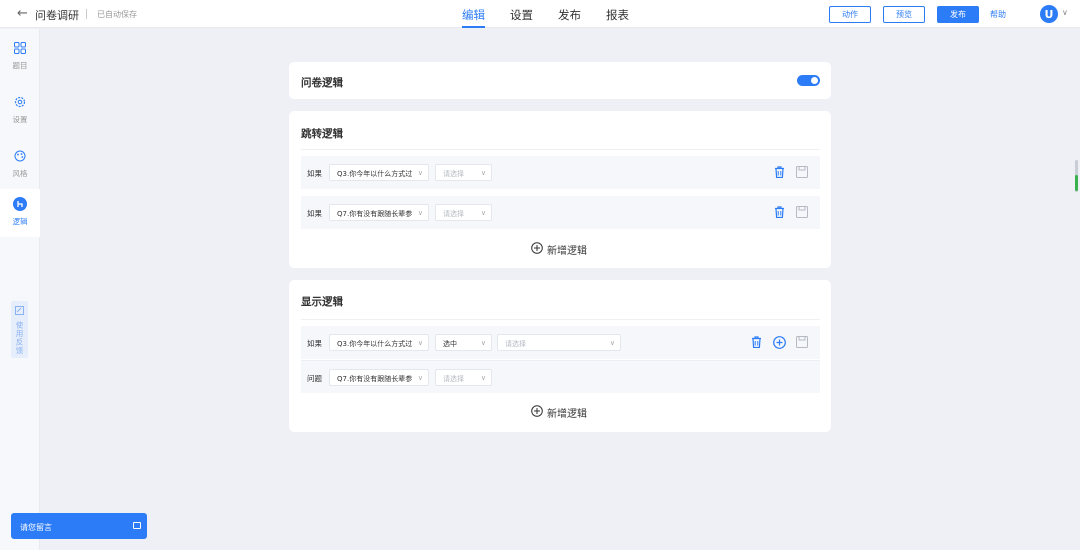 The width and height of the screenshot is (1080, 550). What do you see at coordinates (20, 165) in the screenshot?
I see `sidebar-item-style: 风格` at bounding box center [20, 165].